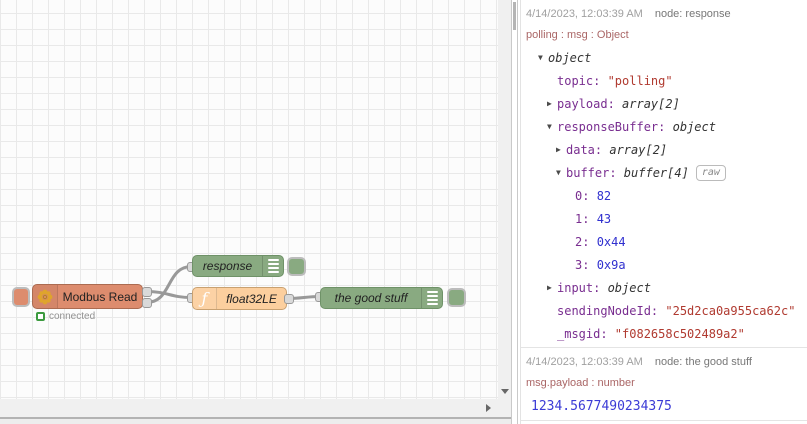  Describe the element at coordinates (601, 406) in the screenshot. I see `debug-number-value: 1234.5677490234375` at that location.